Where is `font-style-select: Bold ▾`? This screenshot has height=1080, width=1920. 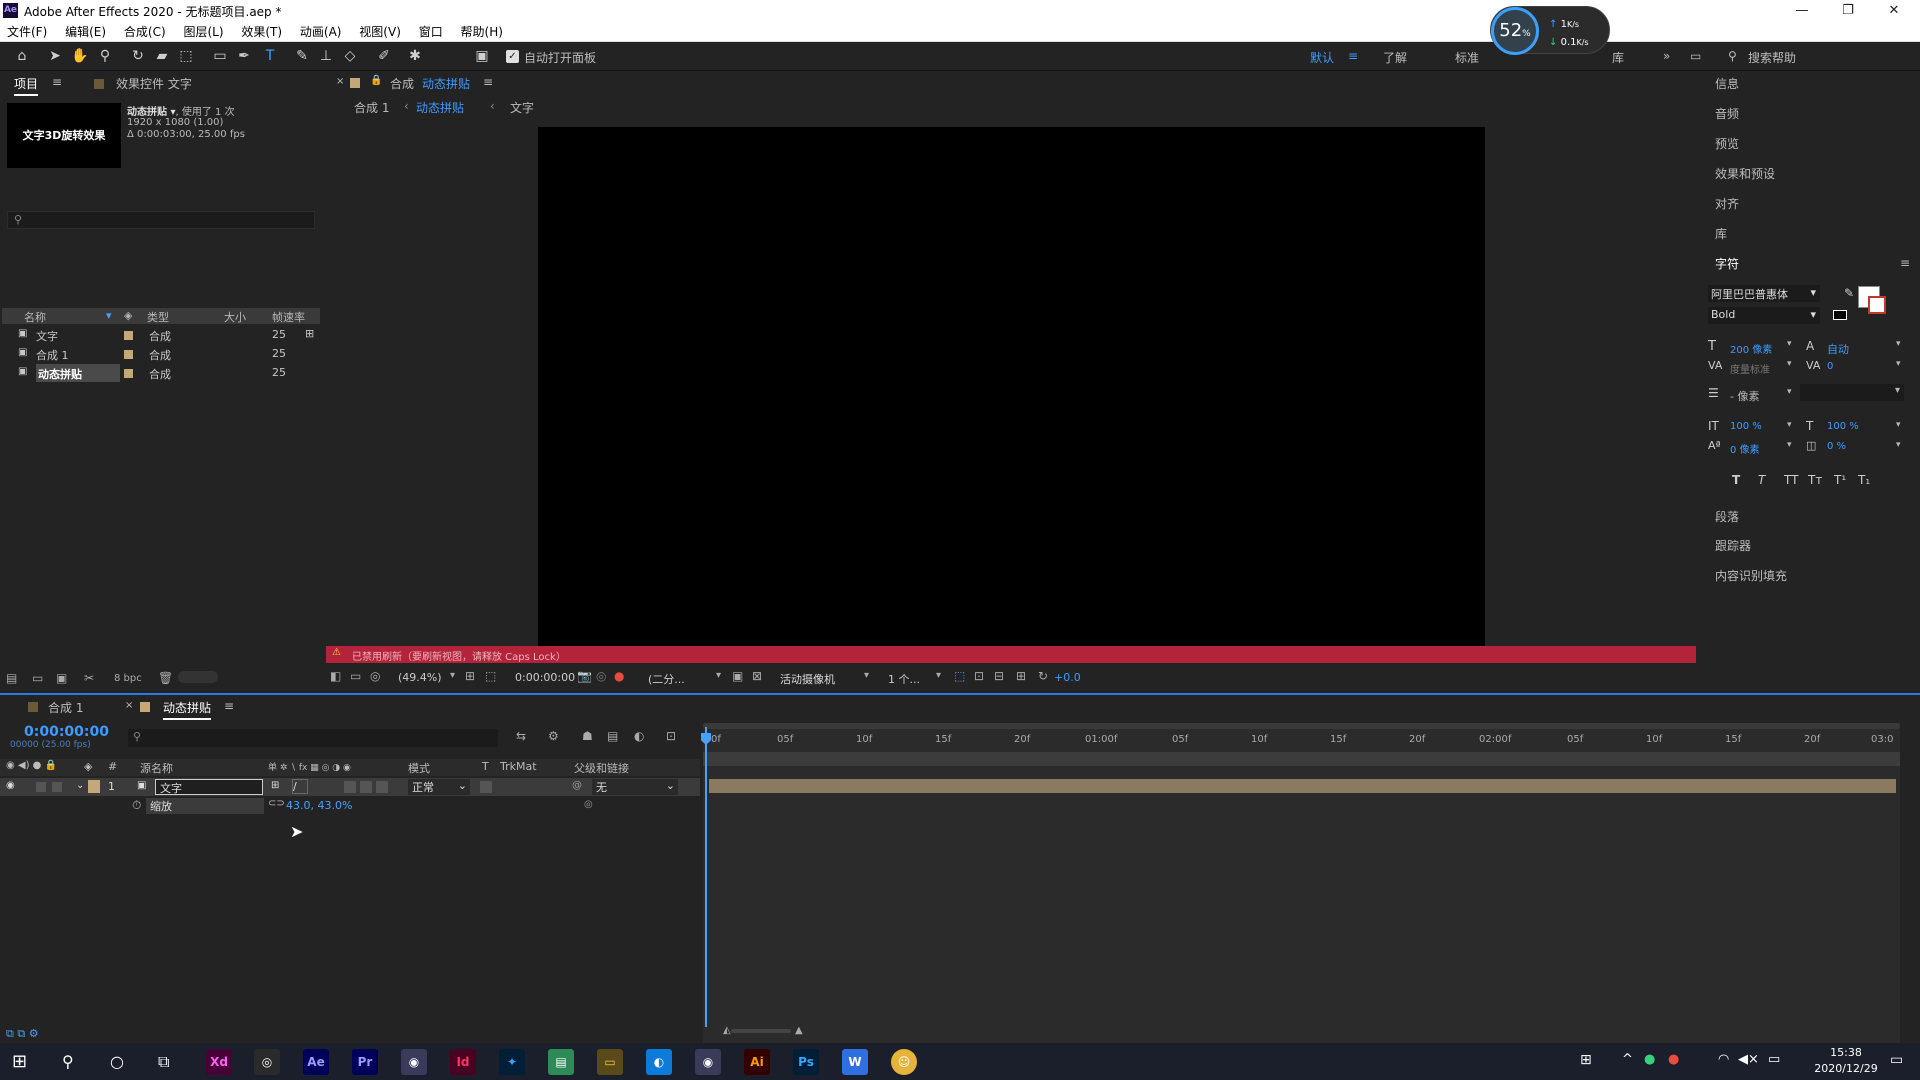
font-style-select: Bold ▾ is located at coordinates (1764, 315).